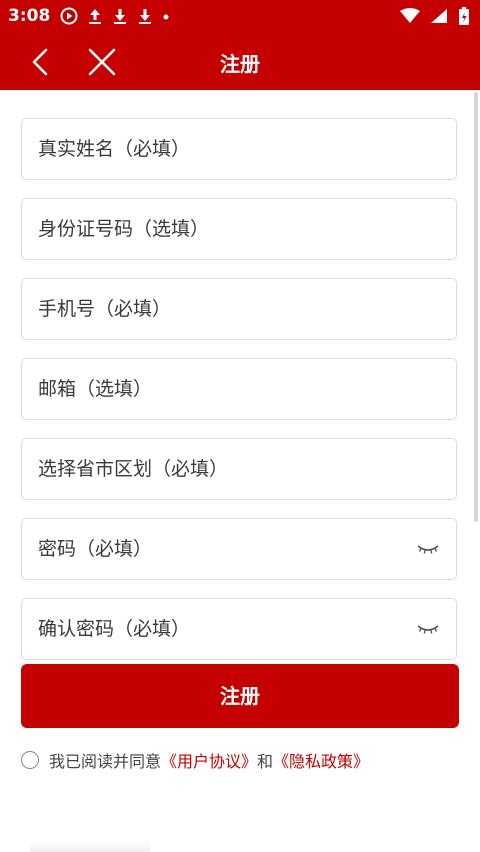  What do you see at coordinates (218, 629) in the screenshot?
I see `confirm-password-input` at bounding box center [218, 629].